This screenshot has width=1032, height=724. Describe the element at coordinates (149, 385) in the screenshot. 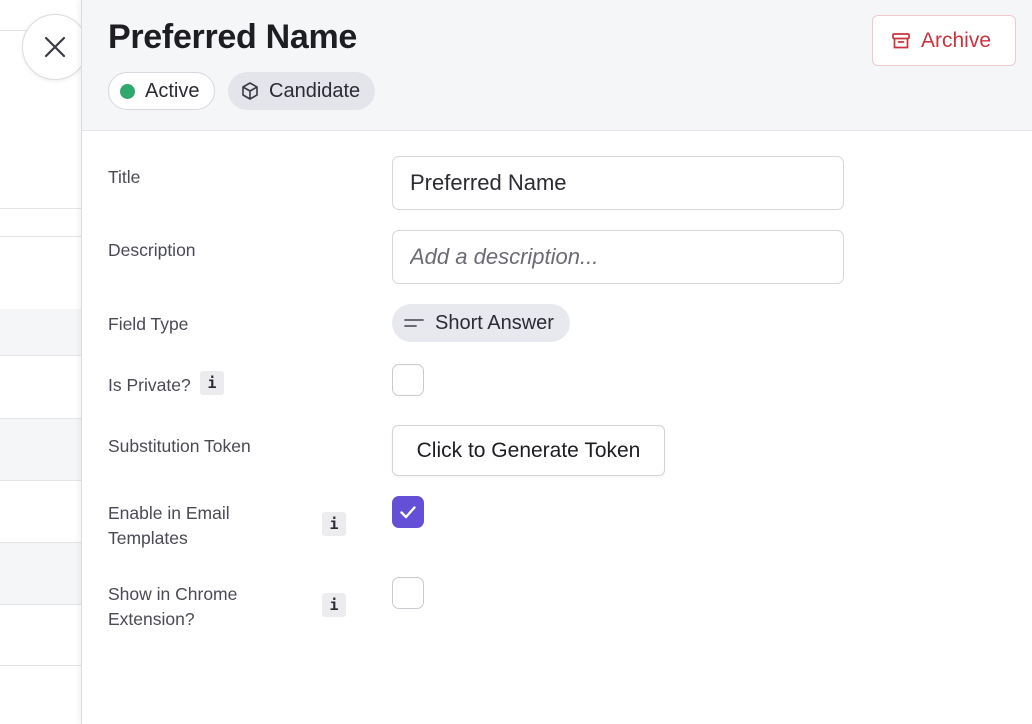

I see `is-private-label: Is Private?` at that location.